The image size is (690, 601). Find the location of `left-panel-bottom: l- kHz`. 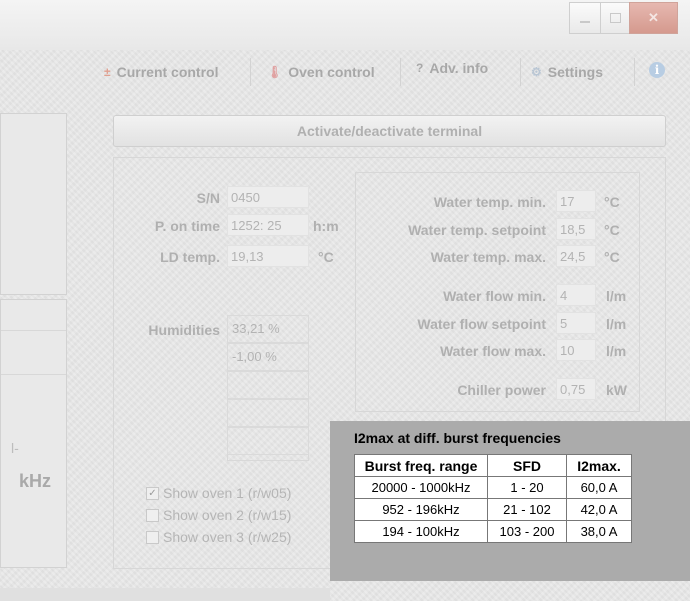

left-panel-bottom: l- kHz is located at coordinates (33, 433).